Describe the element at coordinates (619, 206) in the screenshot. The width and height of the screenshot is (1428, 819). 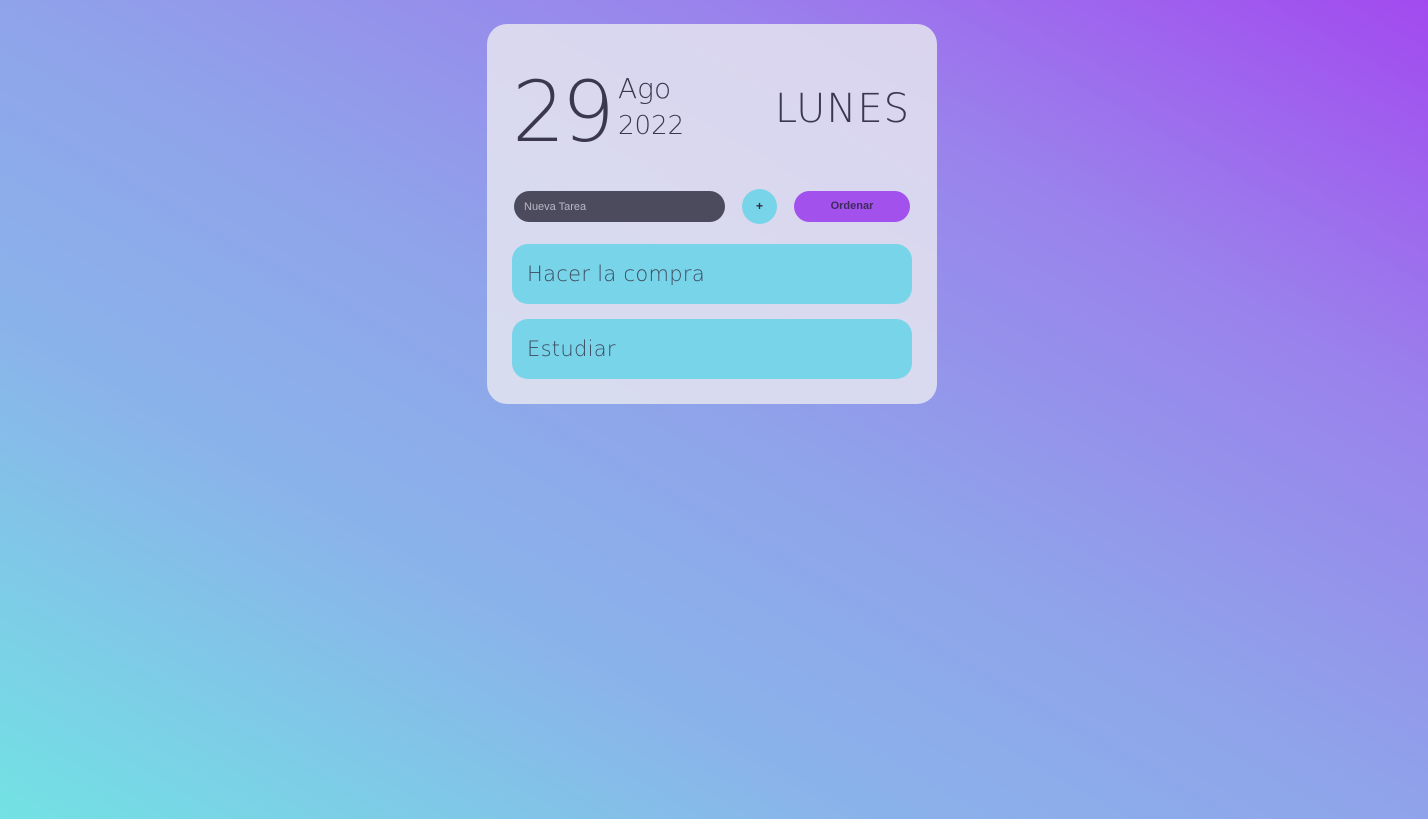
I see `new-task-input` at that location.